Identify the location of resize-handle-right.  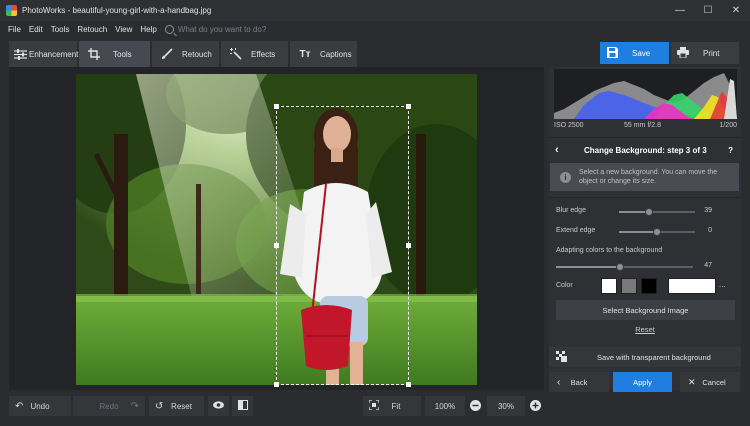
(408, 245).